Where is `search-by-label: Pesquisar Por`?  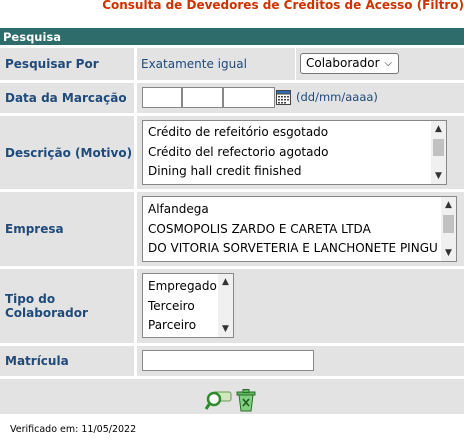 search-by-label: Pesquisar Por is located at coordinates (67, 64).